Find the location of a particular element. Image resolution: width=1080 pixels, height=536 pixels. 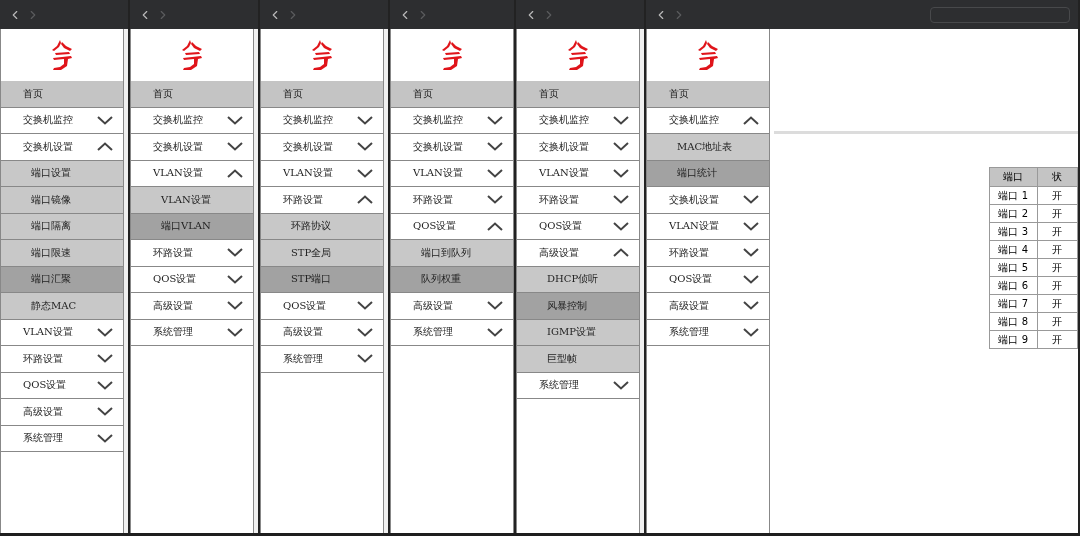

table-cell: 端口 3 is located at coordinates (1013, 231).